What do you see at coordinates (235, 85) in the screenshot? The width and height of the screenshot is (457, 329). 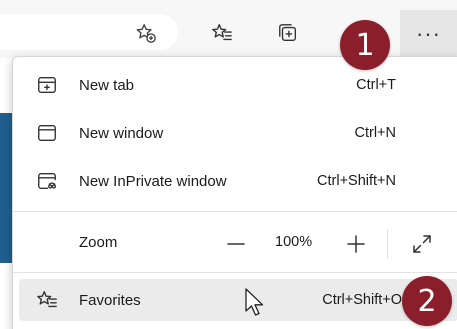 I see `menu-item-new-tab: New tab Ctrl+T` at bounding box center [235, 85].